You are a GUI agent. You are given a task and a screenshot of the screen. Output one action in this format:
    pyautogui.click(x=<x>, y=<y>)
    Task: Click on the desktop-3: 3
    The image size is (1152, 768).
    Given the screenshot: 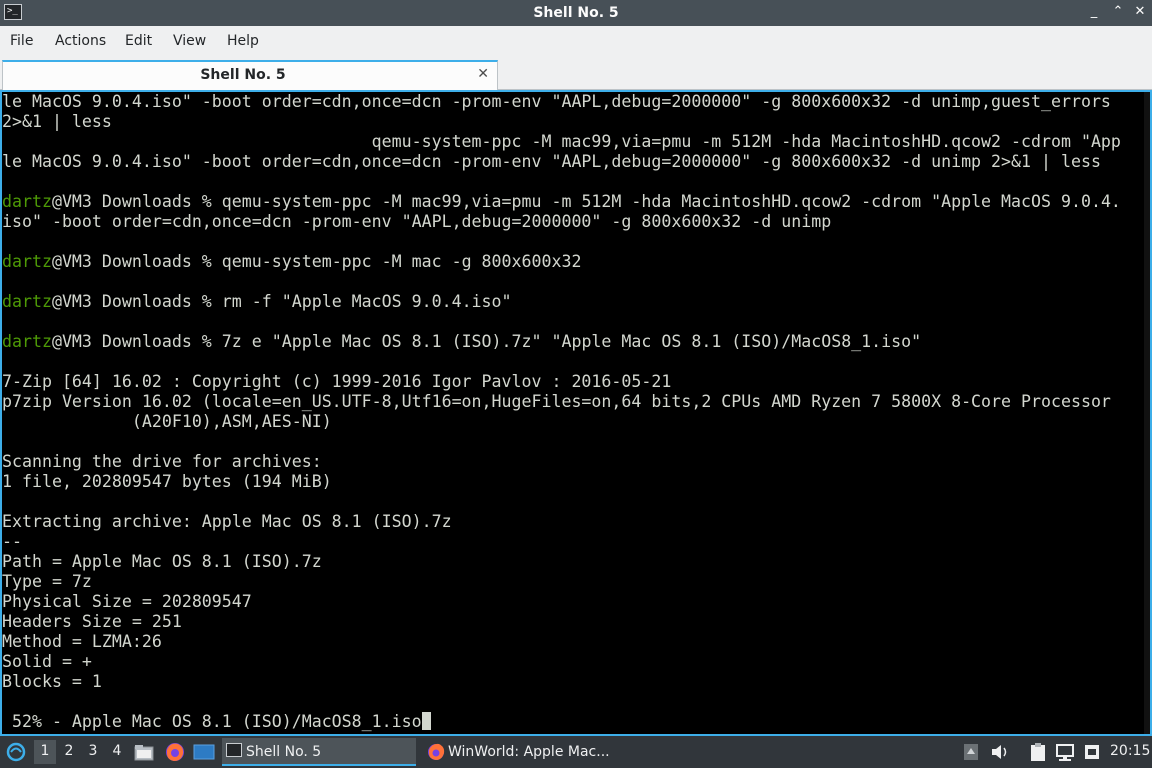 What is the action you would take?
    pyautogui.click(x=93, y=751)
    